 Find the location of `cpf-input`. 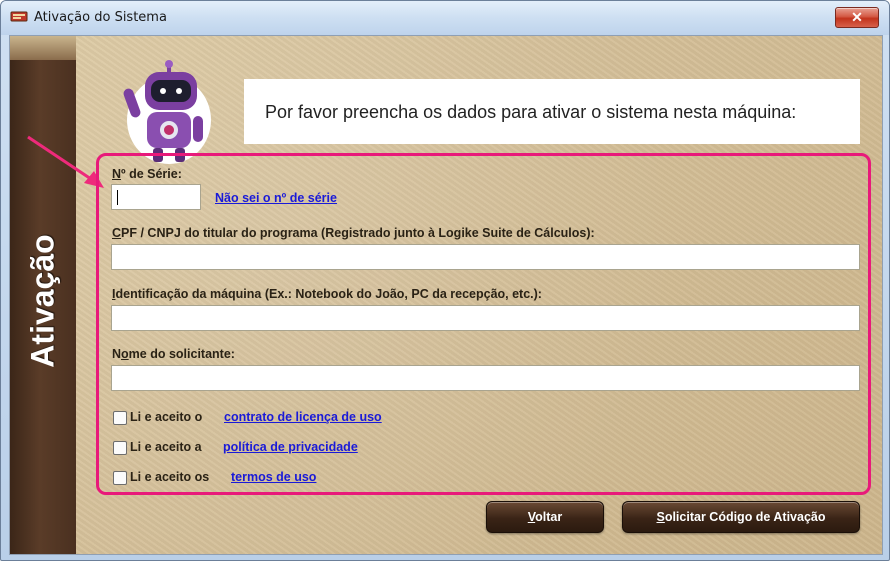

cpf-input is located at coordinates (485, 257).